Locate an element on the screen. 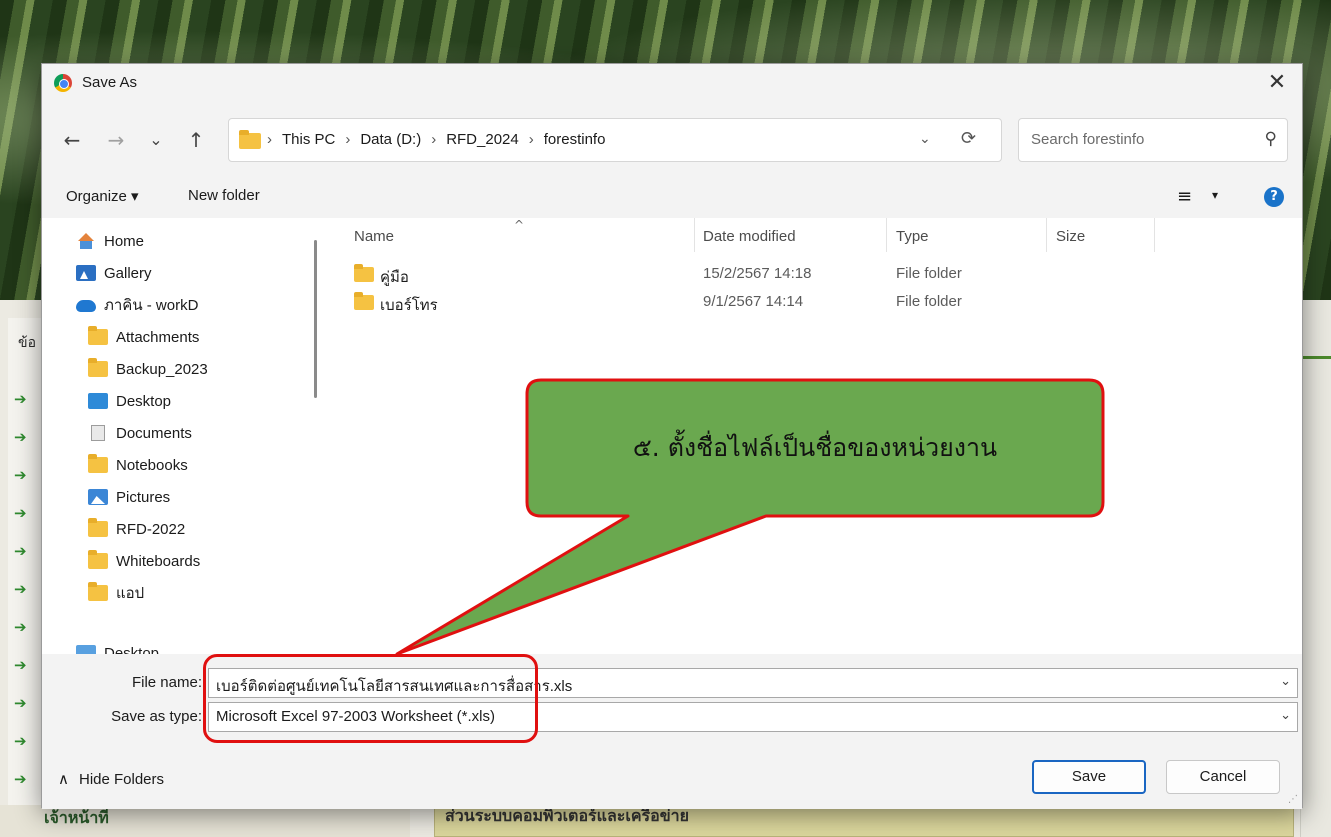  close-icon: ✕ is located at coordinates (1277, 83).